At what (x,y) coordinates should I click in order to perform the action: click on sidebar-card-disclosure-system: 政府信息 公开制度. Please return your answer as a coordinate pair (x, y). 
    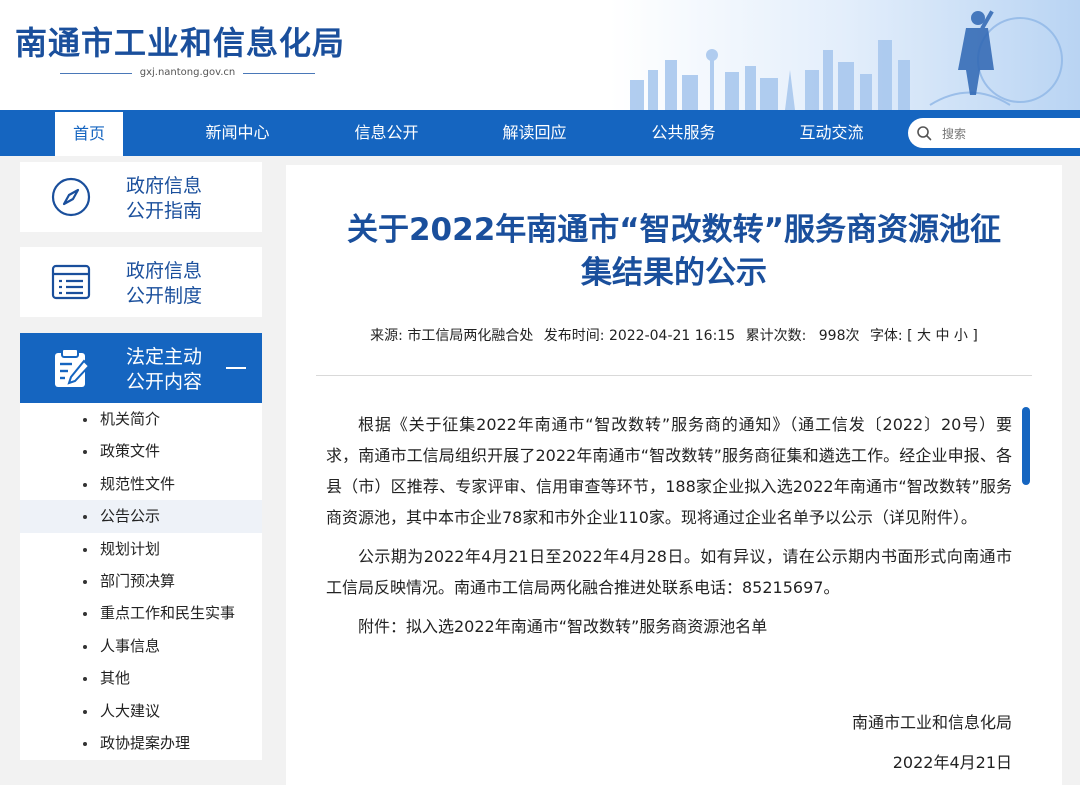
    Looking at the image, I should click on (141, 282).